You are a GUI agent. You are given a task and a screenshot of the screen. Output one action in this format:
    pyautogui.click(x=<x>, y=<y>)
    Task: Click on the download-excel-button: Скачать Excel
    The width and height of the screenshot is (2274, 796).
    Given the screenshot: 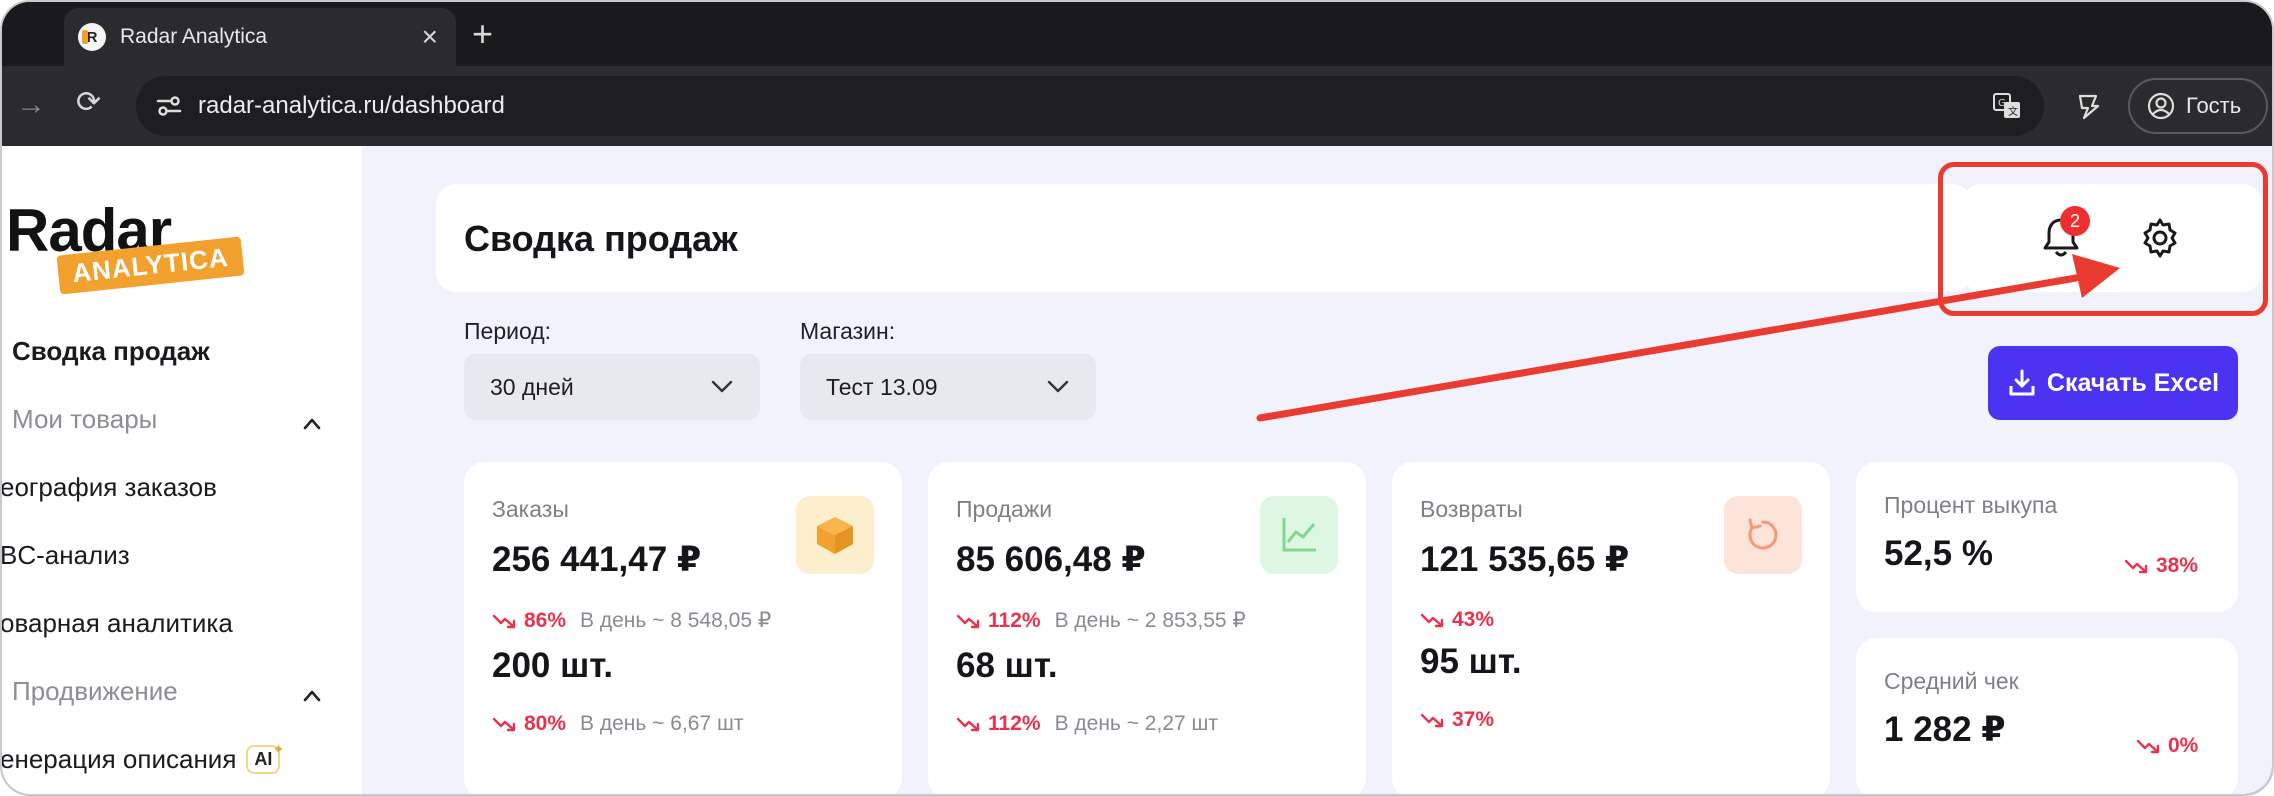 What is the action you would take?
    pyautogui.click(x=2113, y=383)
    